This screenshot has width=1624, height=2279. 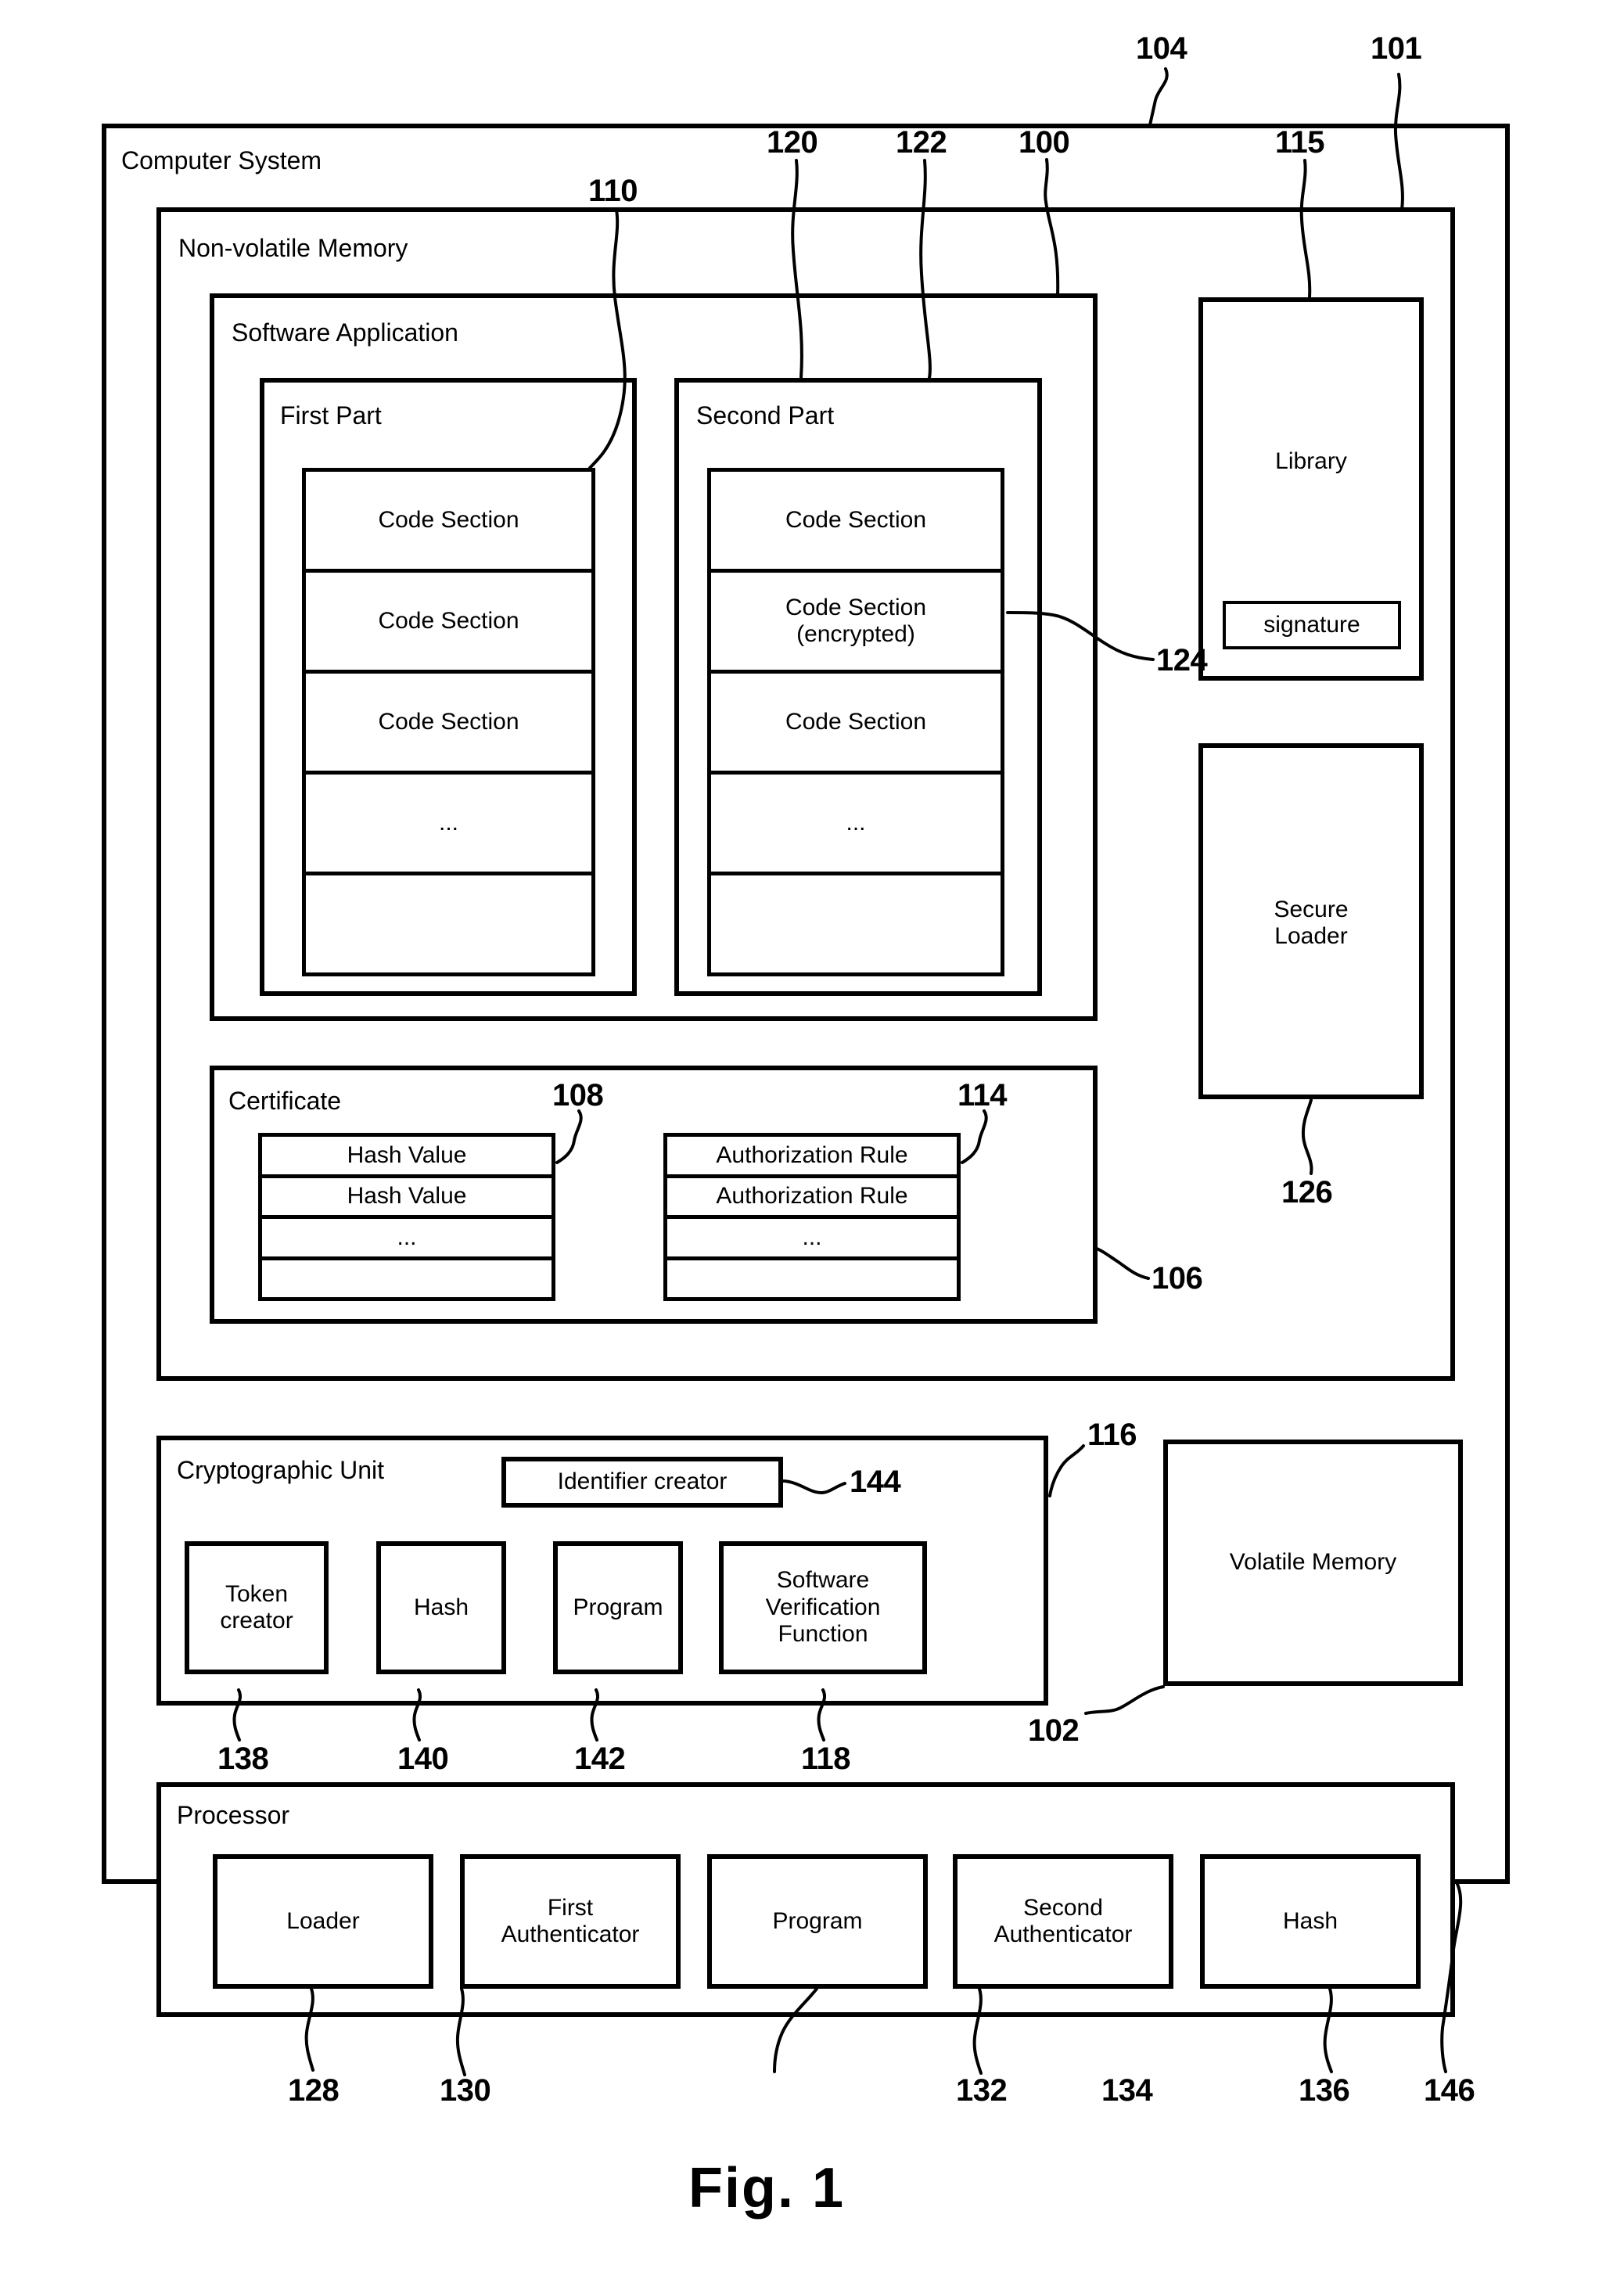 I want to click on ref-118: 118, so click(x=826, y=1759).